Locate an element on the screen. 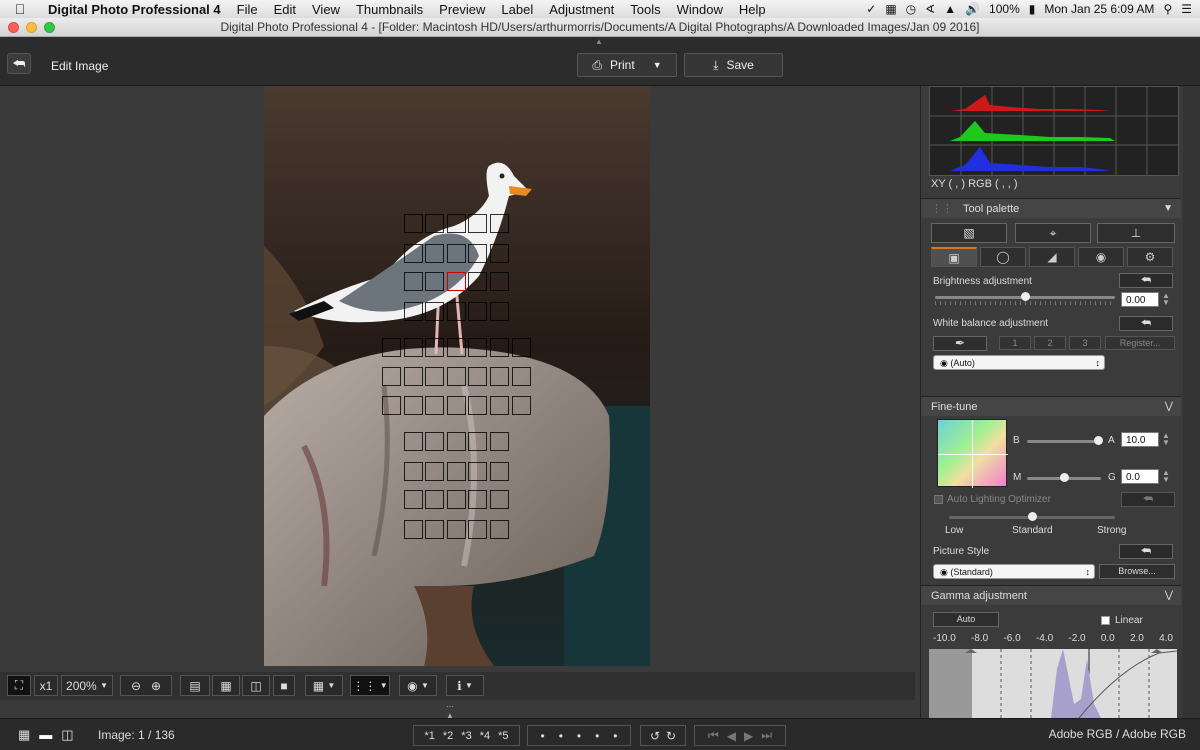  brightness-value: 0.00 is located at coordinates (1140, 299).